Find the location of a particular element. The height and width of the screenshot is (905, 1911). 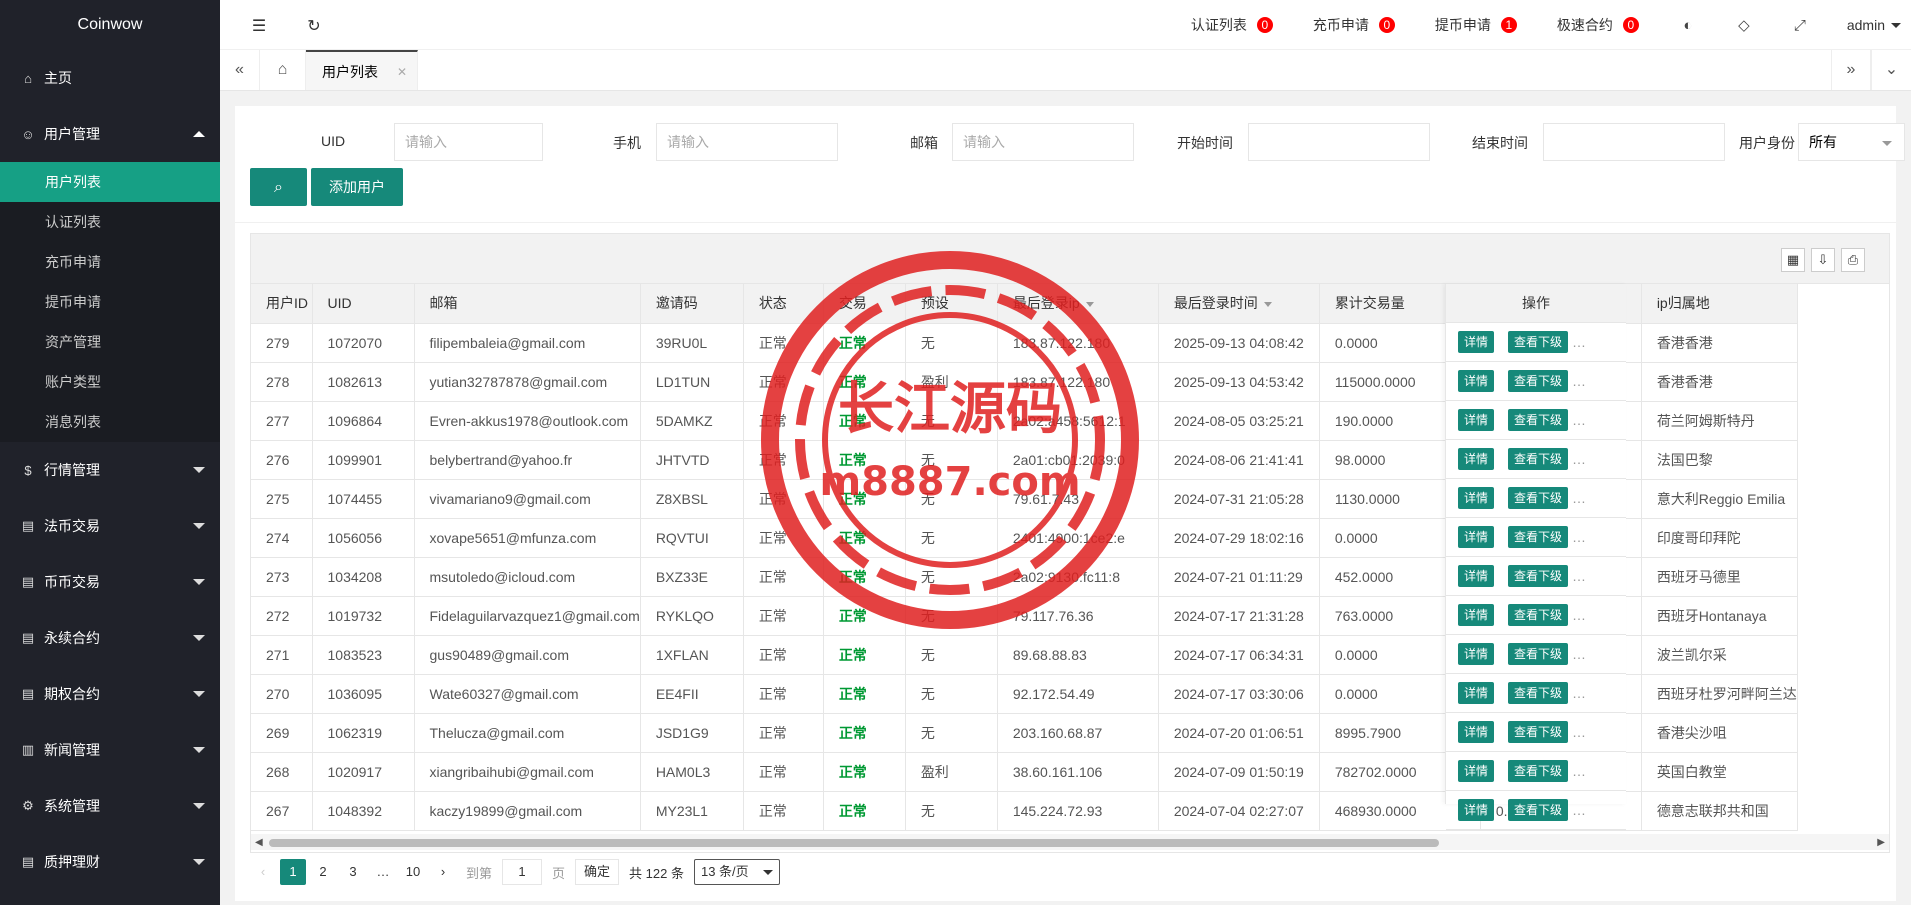

phone-input: 请输入 is located at coordinates (747, 142).